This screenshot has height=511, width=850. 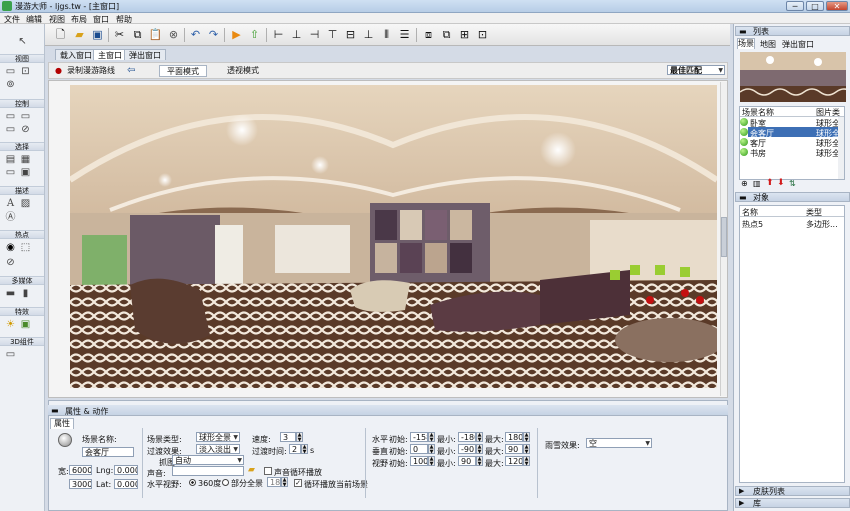 I want to click on delete-icon: ⊗, so click(x=173, y=34).